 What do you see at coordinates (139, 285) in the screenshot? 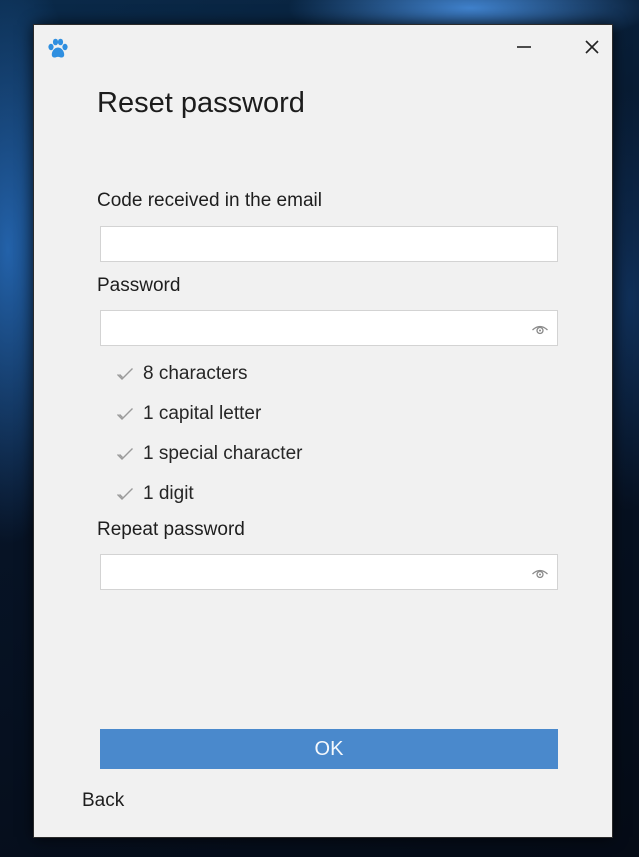
I see `password-label: Password` at bounding box center [139, 285].